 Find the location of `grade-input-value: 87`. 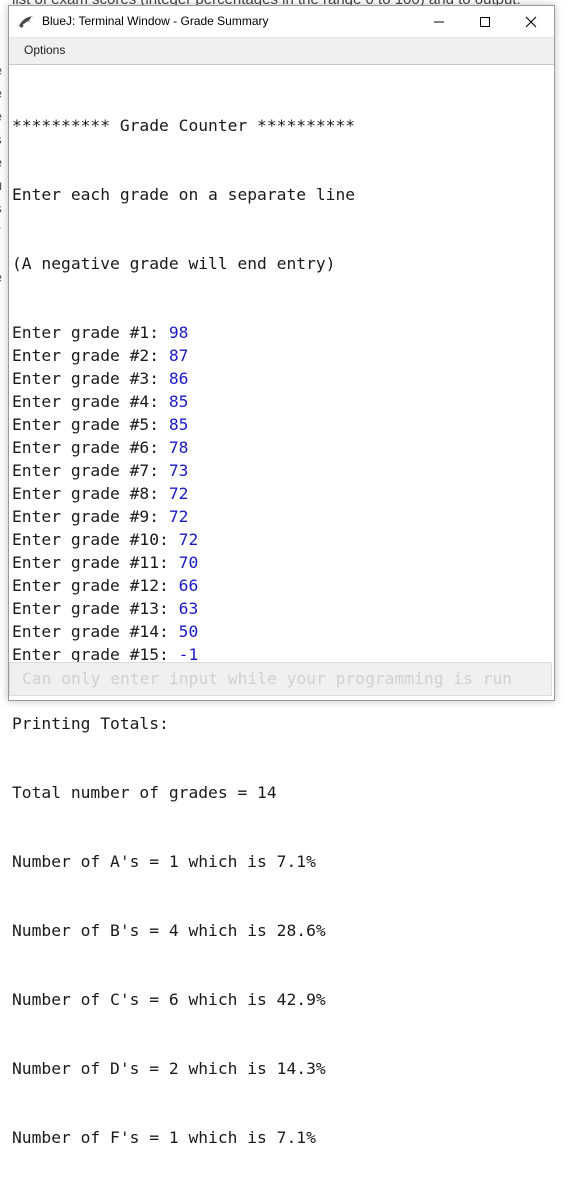

grade-input-value: 87 is located at coordinates (178, 355).